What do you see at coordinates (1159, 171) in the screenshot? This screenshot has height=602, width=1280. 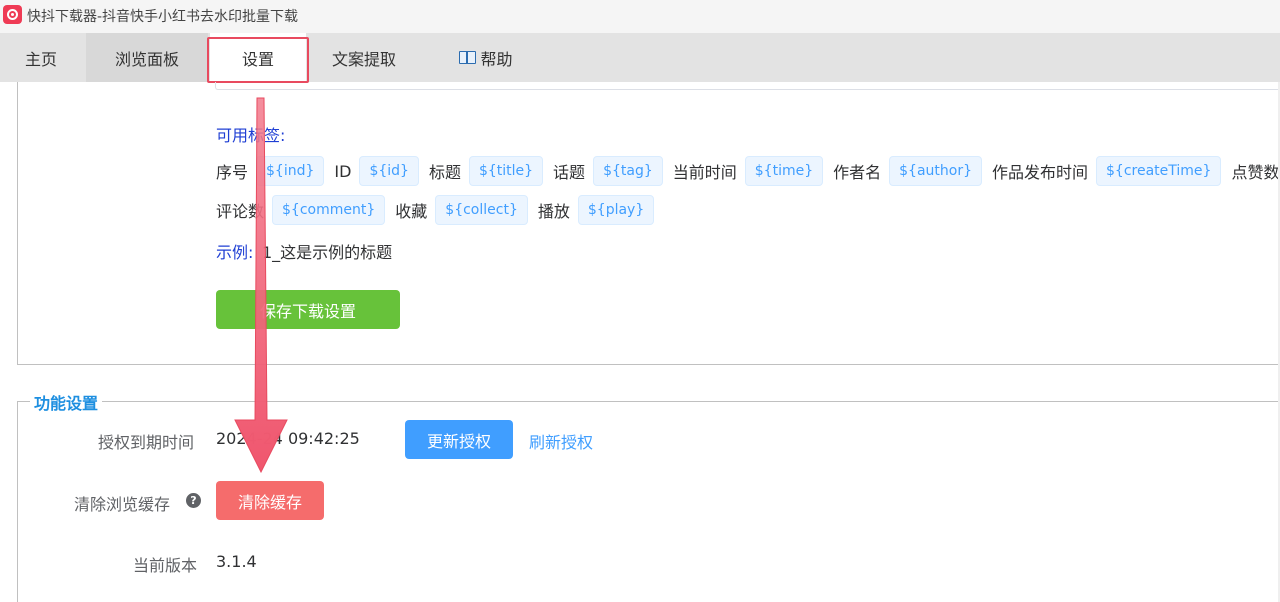 I see `tag-chip-create-time: ${createTime}` at bounding box center [1159, 171].